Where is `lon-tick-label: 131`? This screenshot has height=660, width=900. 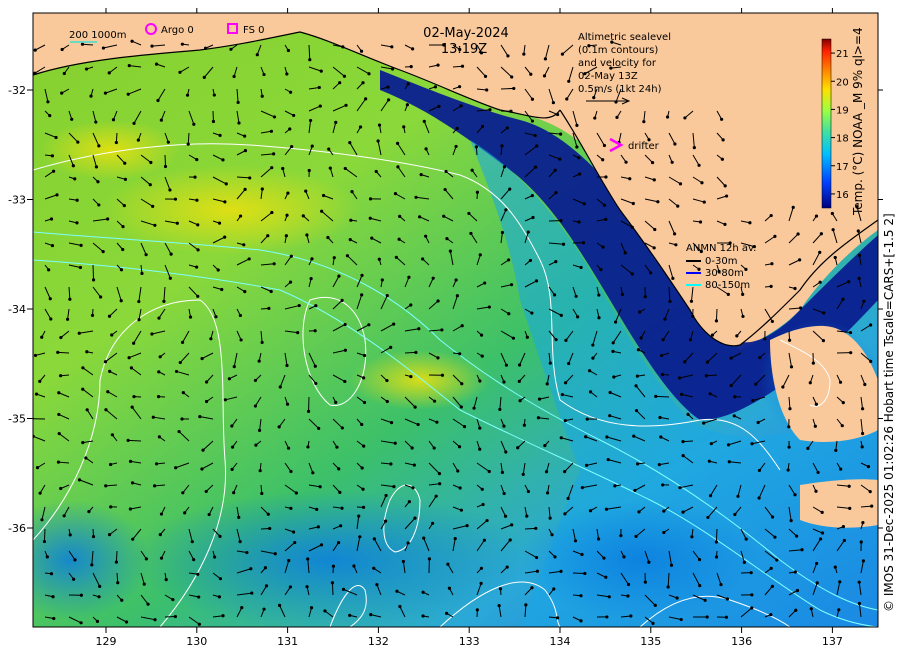 lon-tick-label: 131 is located at coordinates (287, 641).